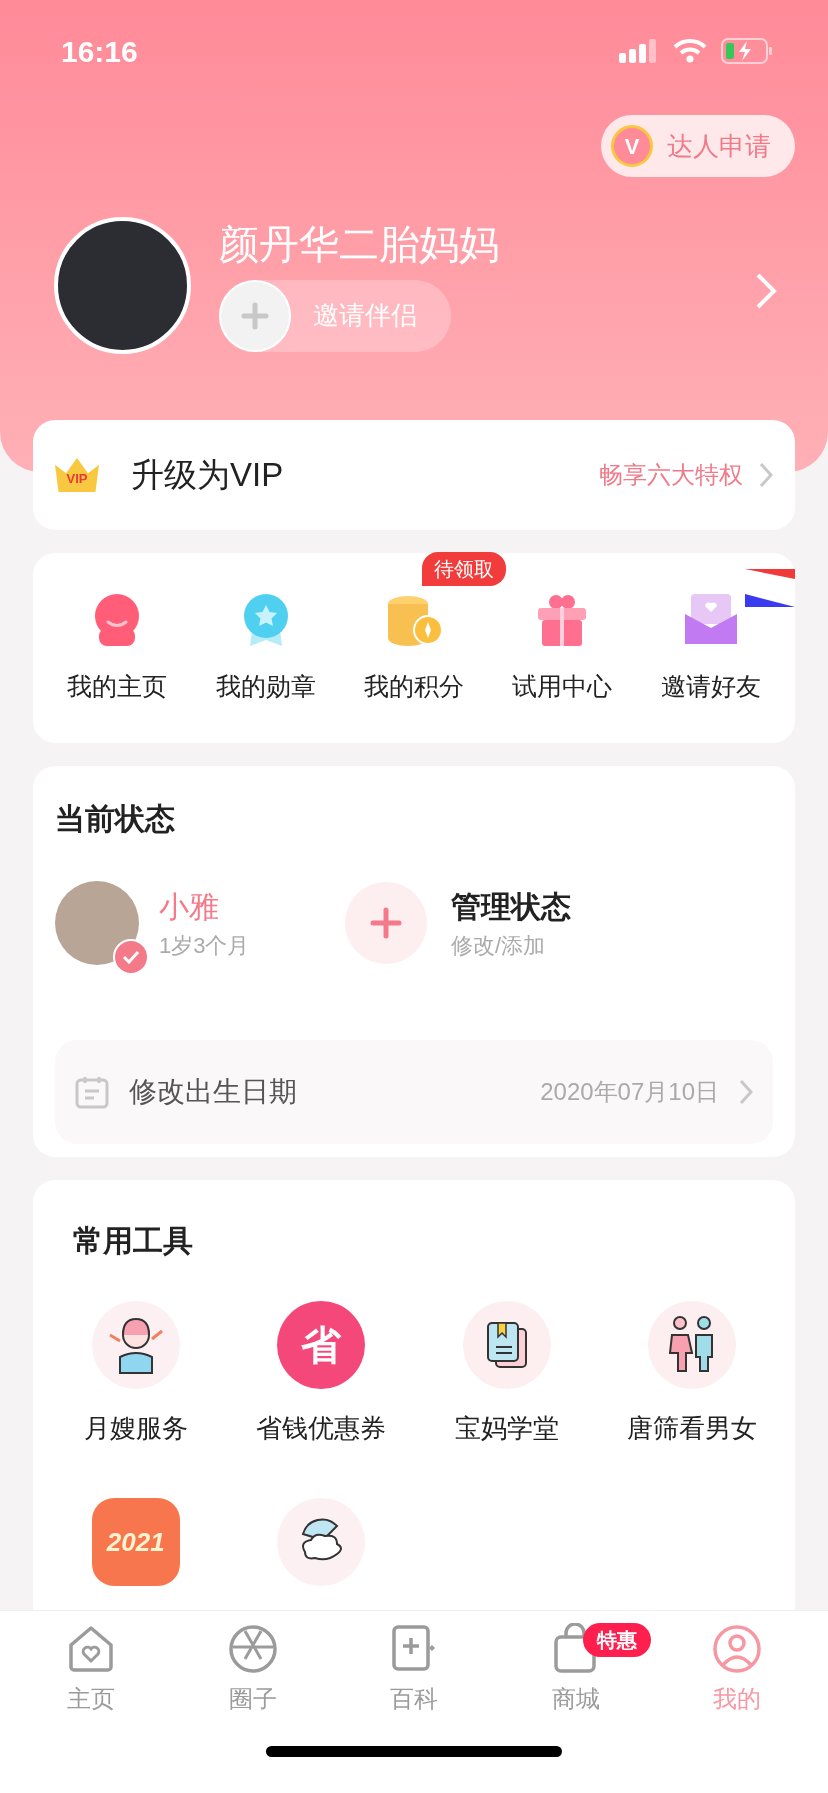 This screenshot has height=1793, width=828. Describe the element at coordinates (692, 1374) in the screenshot. I see `tool-item: 唐筛看男女` at that location.